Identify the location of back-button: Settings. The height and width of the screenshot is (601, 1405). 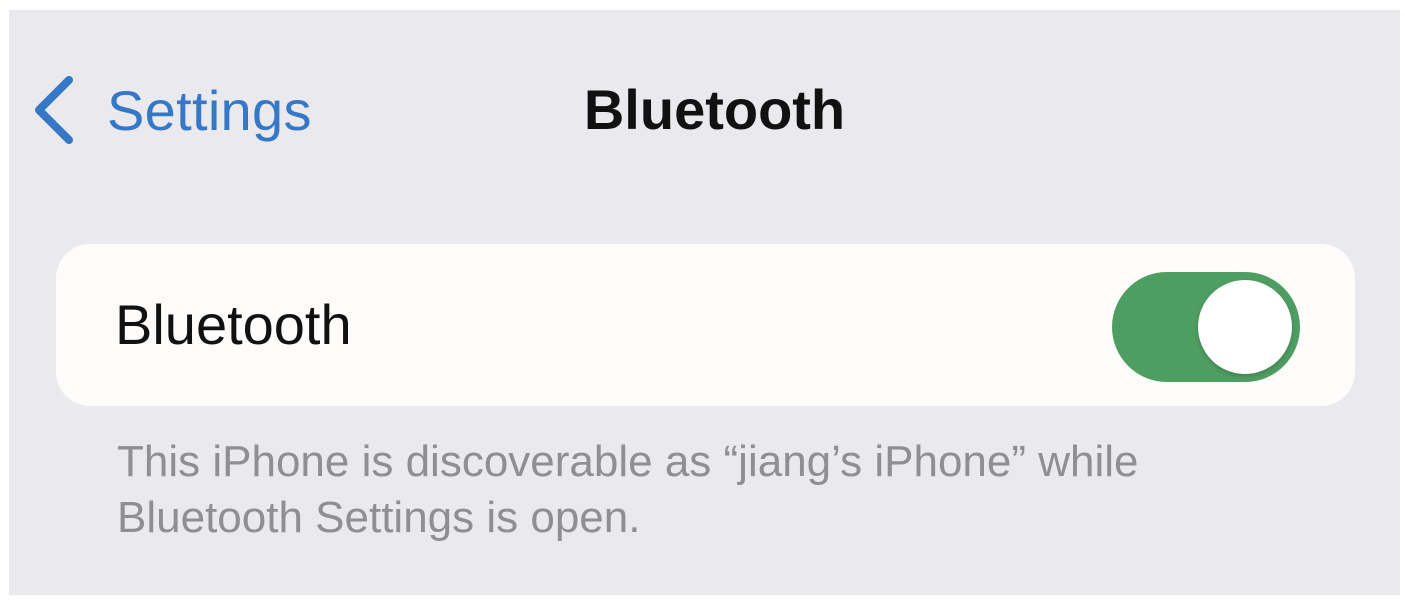
(171, 110).